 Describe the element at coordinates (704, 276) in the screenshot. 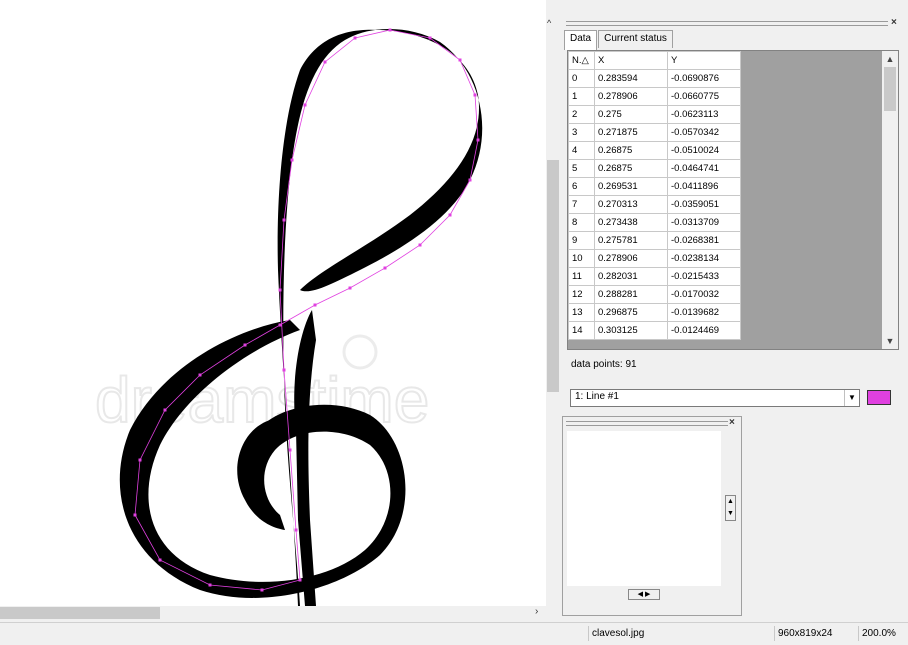

I see `cell-y: -0.0215433` at that location.